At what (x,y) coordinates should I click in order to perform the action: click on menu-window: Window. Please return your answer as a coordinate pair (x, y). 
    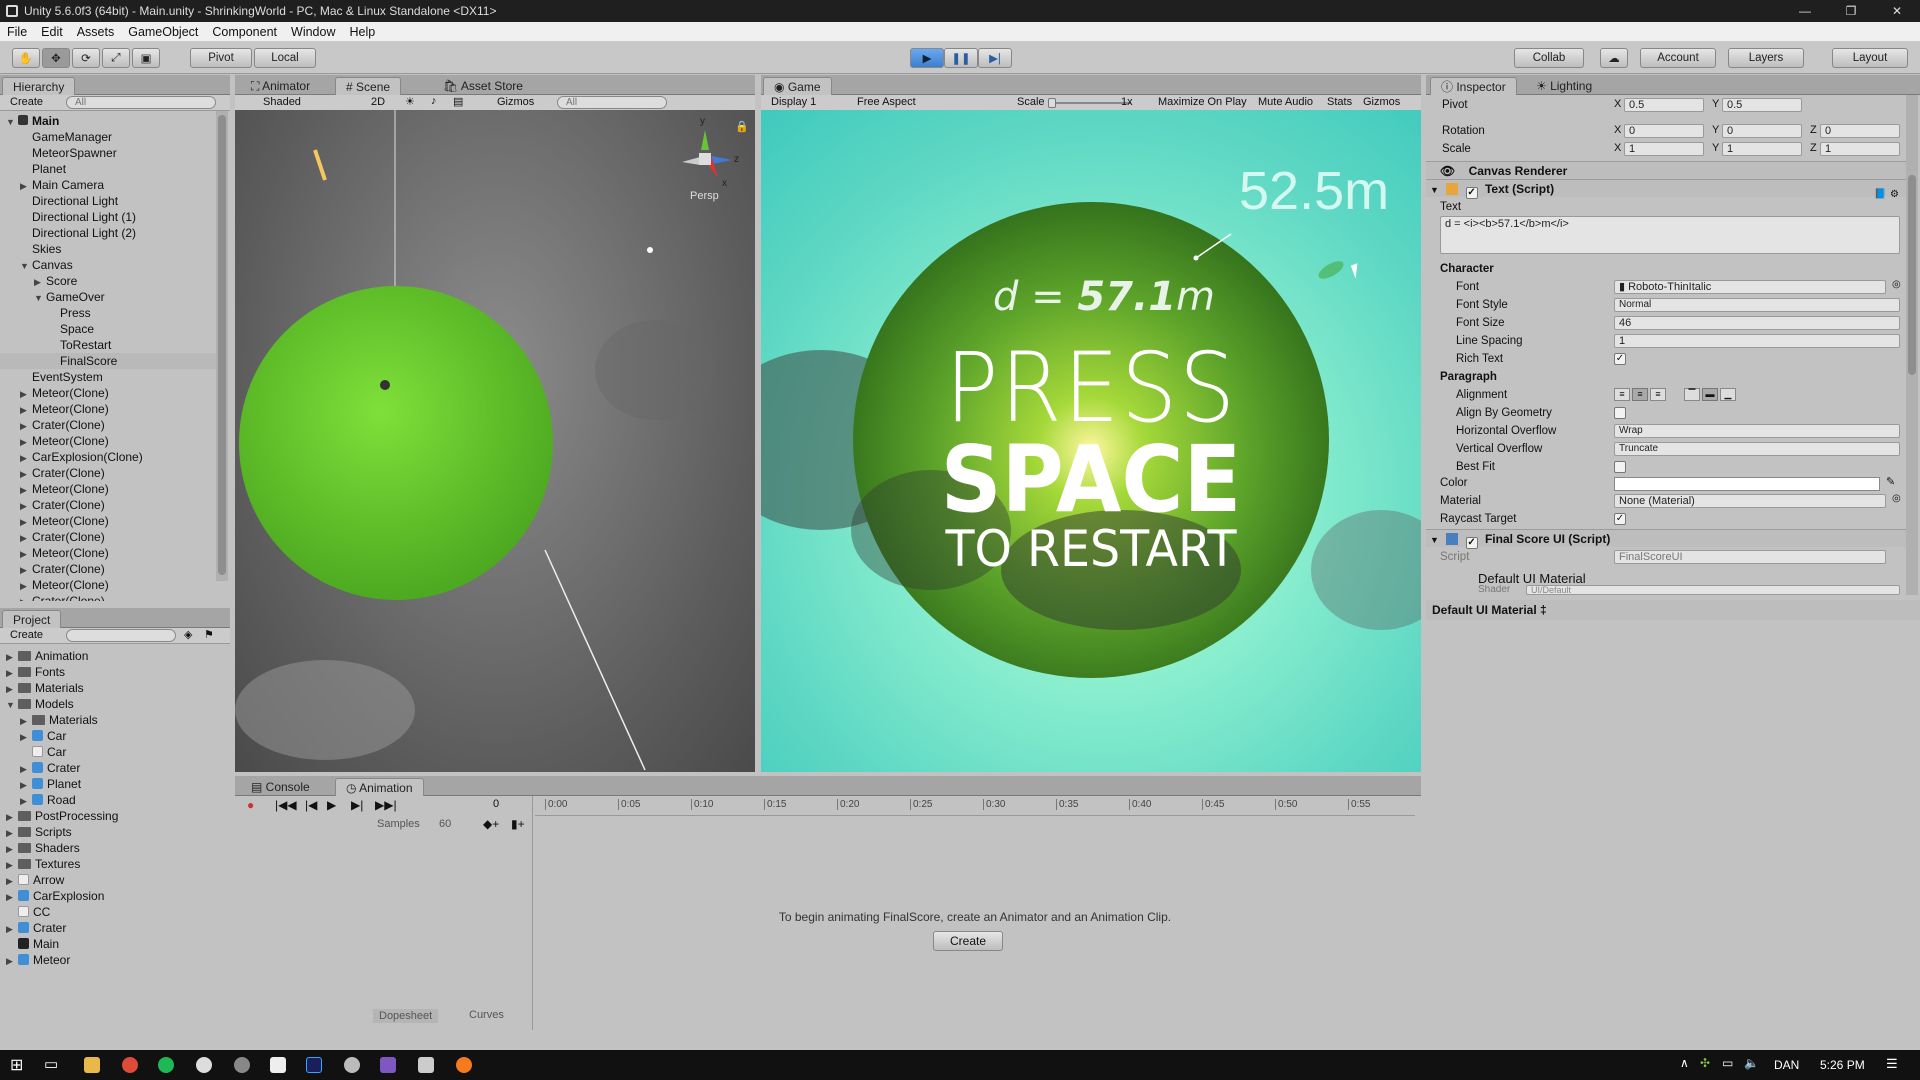
    Looking at the image, I should click on (313, 32).